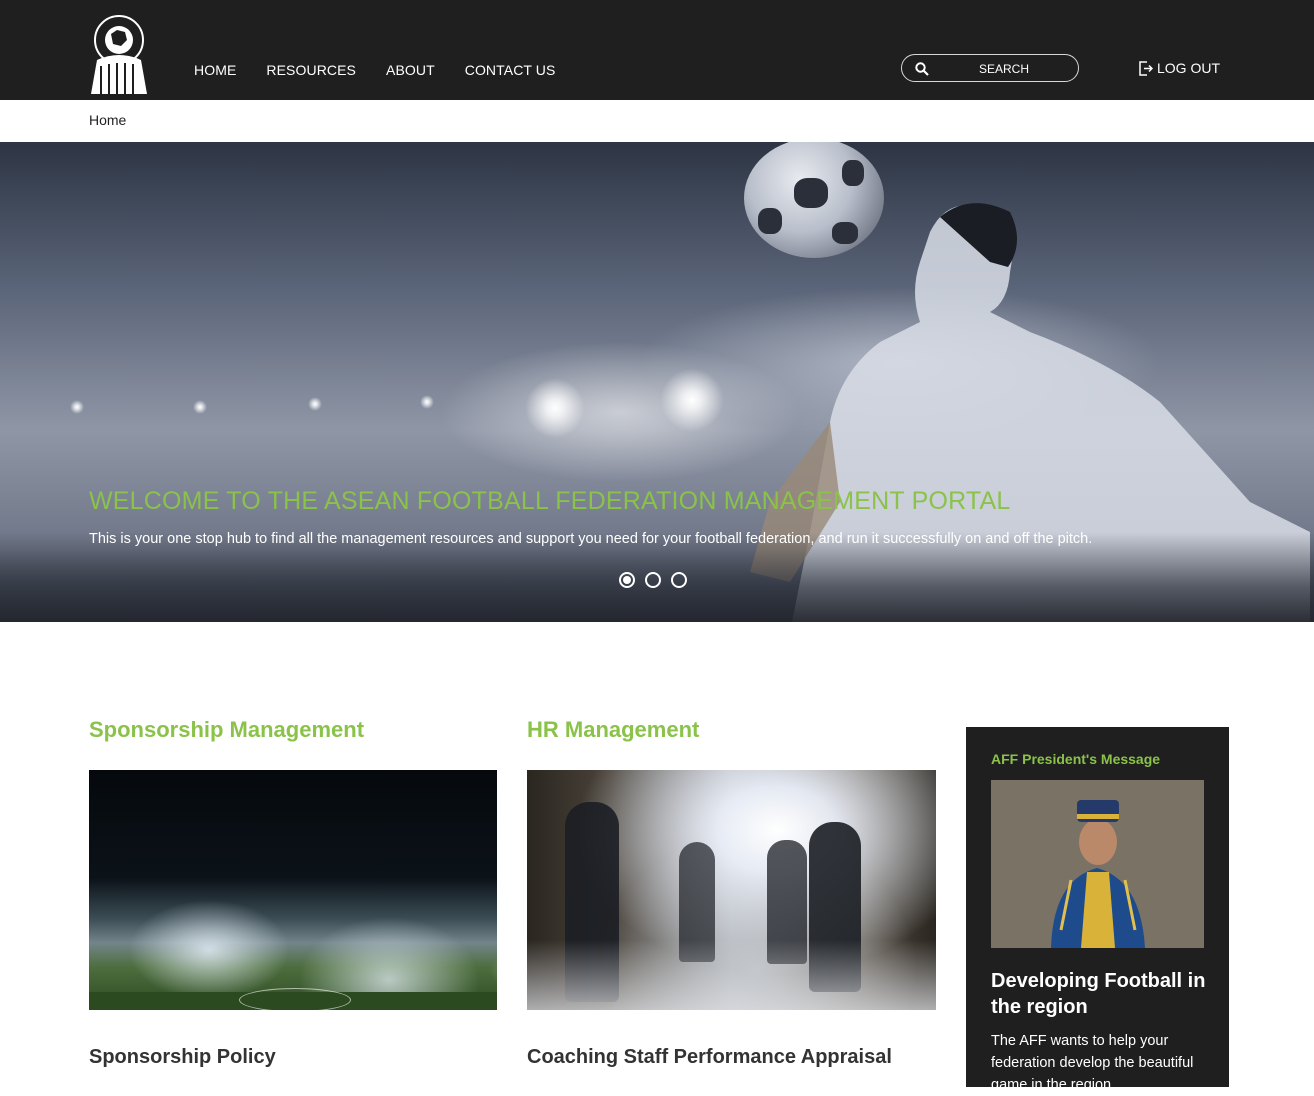 This screenshot has width=1314, height=1096. I want to click on section-title-hr: HR Management, so click(613, 730).